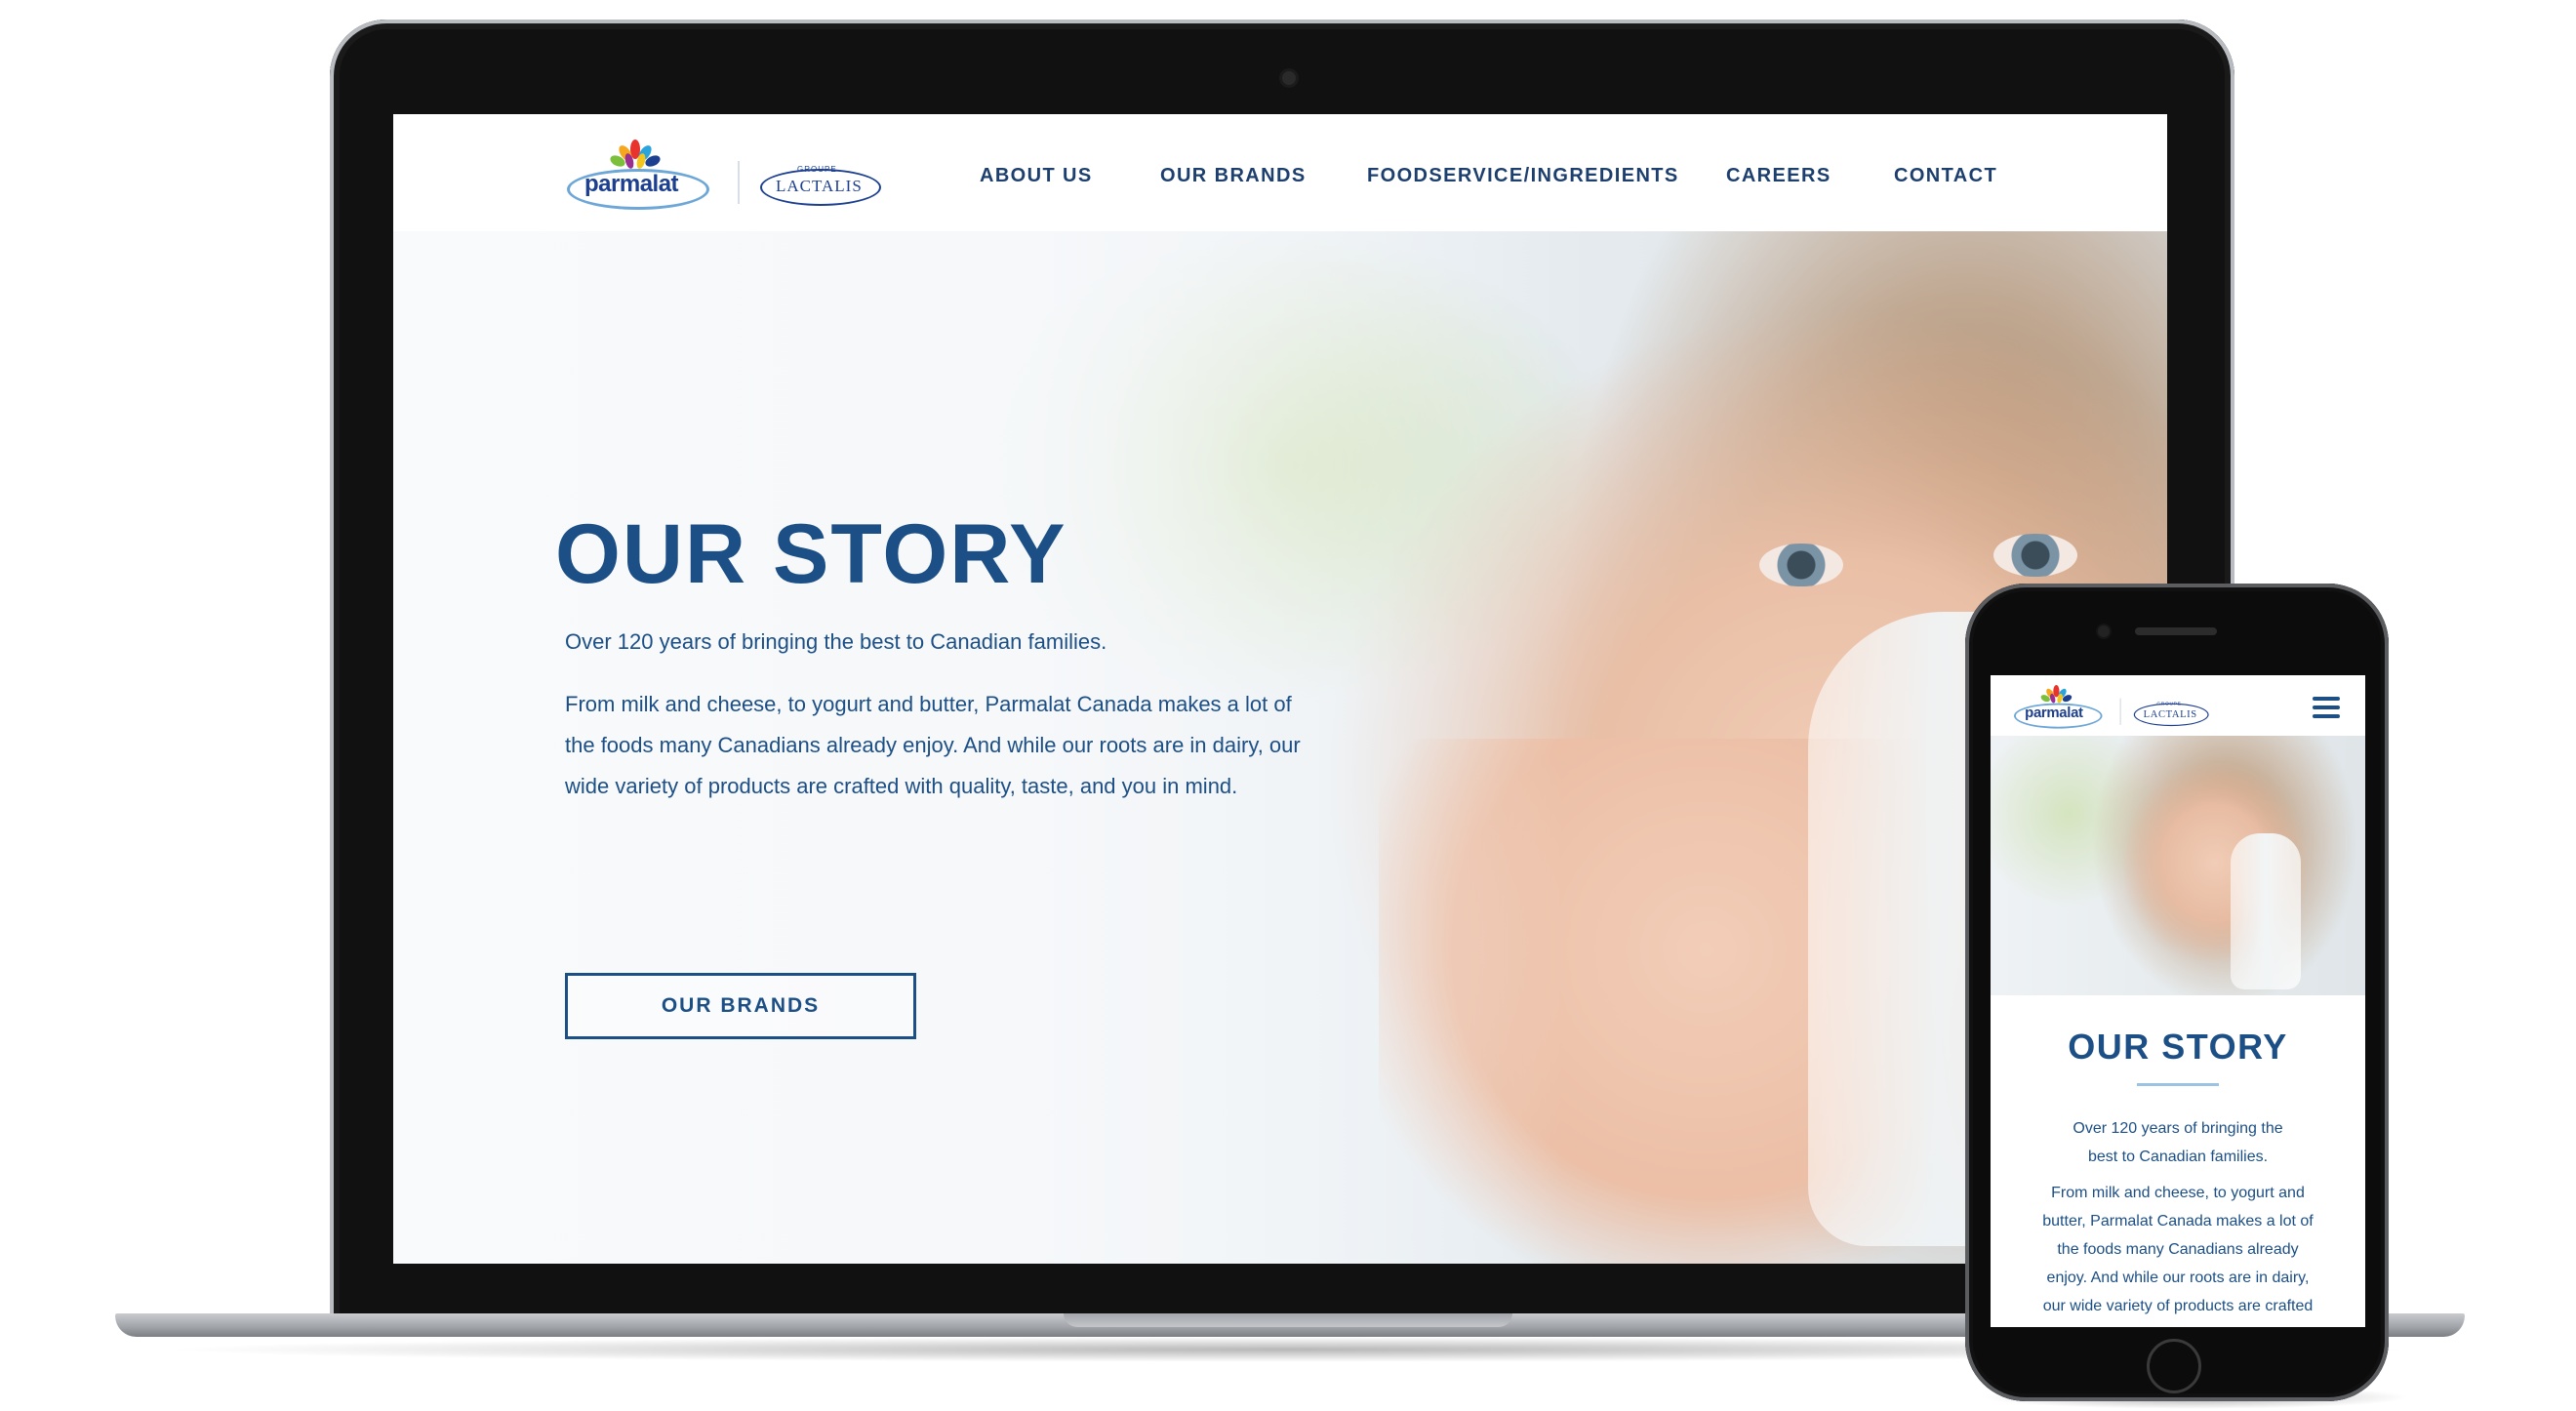  What do you see at coordinates (2266, 911) in the screenshot?
I see `mobile-hero-milk-glass` at bounding box center [2266, 911].